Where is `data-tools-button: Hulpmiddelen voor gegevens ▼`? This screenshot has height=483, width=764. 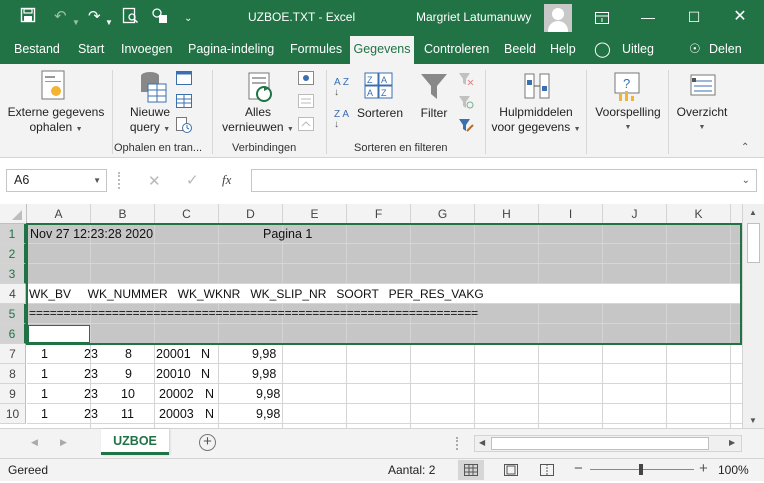
data-tools-button: Hulpmiddelen voor gegevens ▼ is located at coordinates (536, 121).